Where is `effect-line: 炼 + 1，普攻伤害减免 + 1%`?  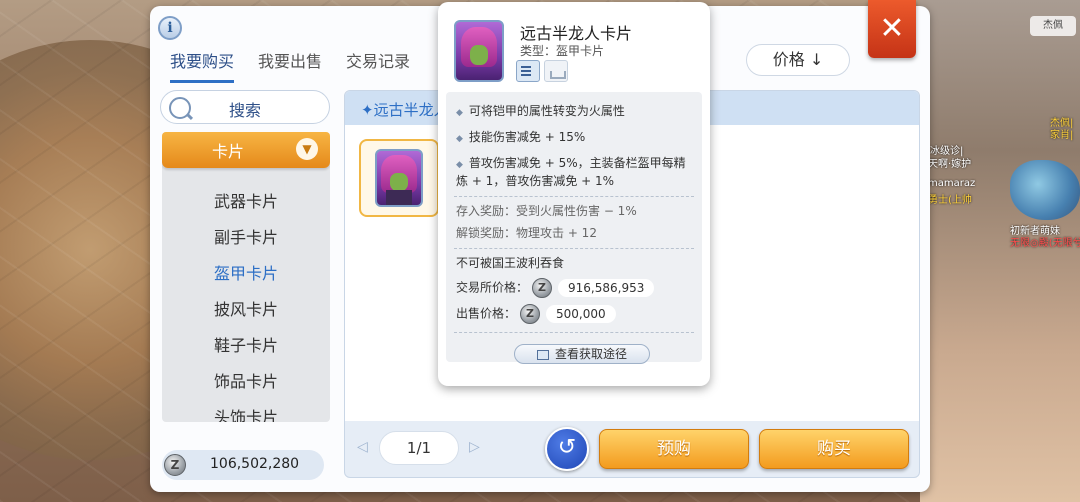 effect-line: 炼 + 1，普攻伤害减免 + 1% is located at coordinates (535, 181).